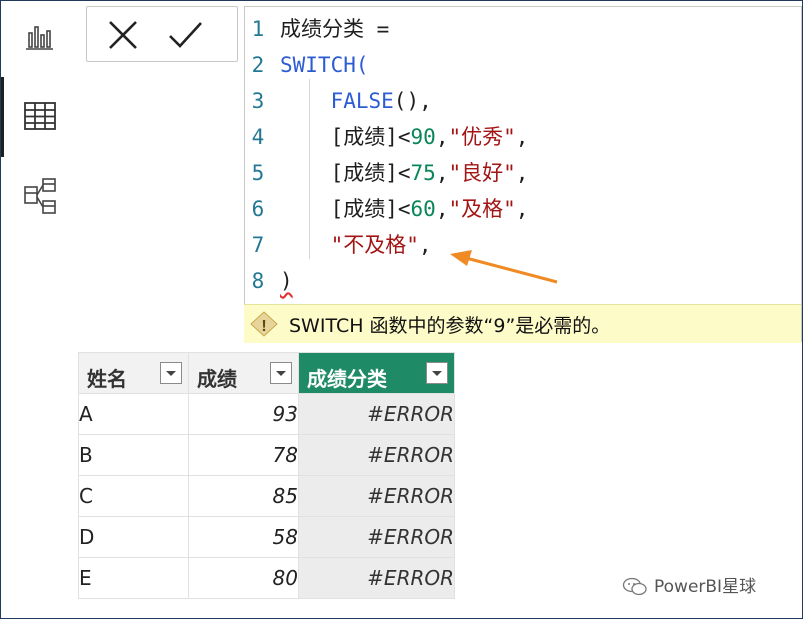 Image resolution: width=803 pixels, height=619 pixels. Describe the element at coordinates (243, 578) in the screenshot. I see `cell-score: 80` at that location.